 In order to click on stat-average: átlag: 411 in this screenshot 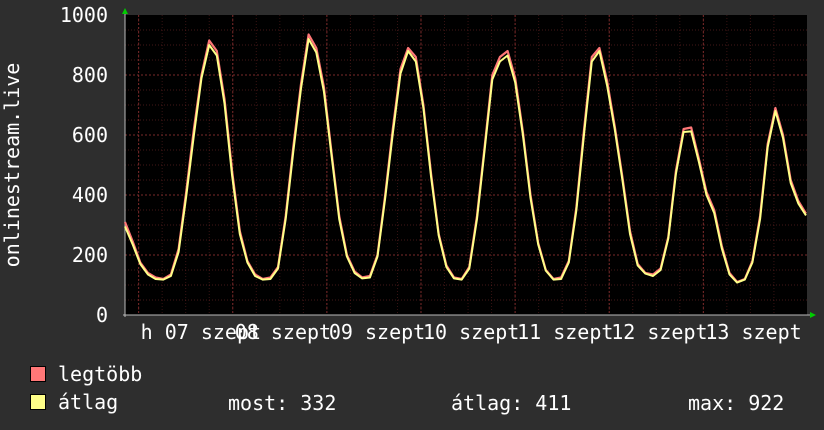, I will do `click(511, 403)`.